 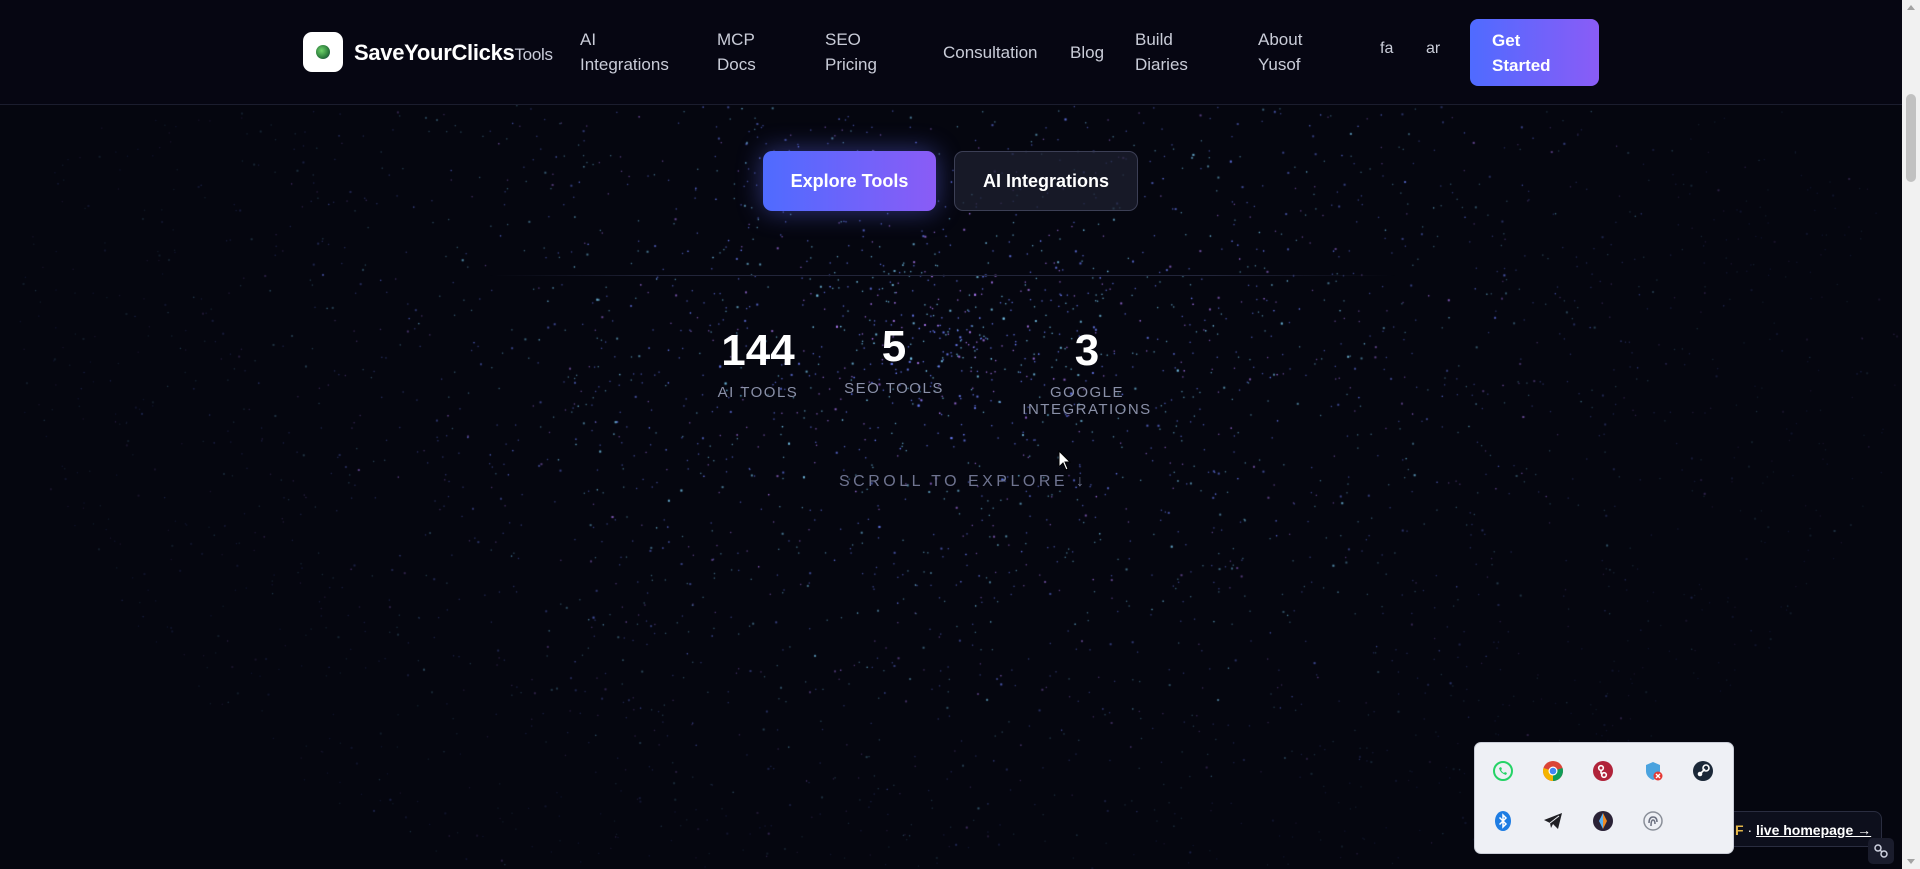 What do you see at coordinates (1553, 821) in the screenshot?
I see `telegram-icon` at bounding box center [1553, 821].